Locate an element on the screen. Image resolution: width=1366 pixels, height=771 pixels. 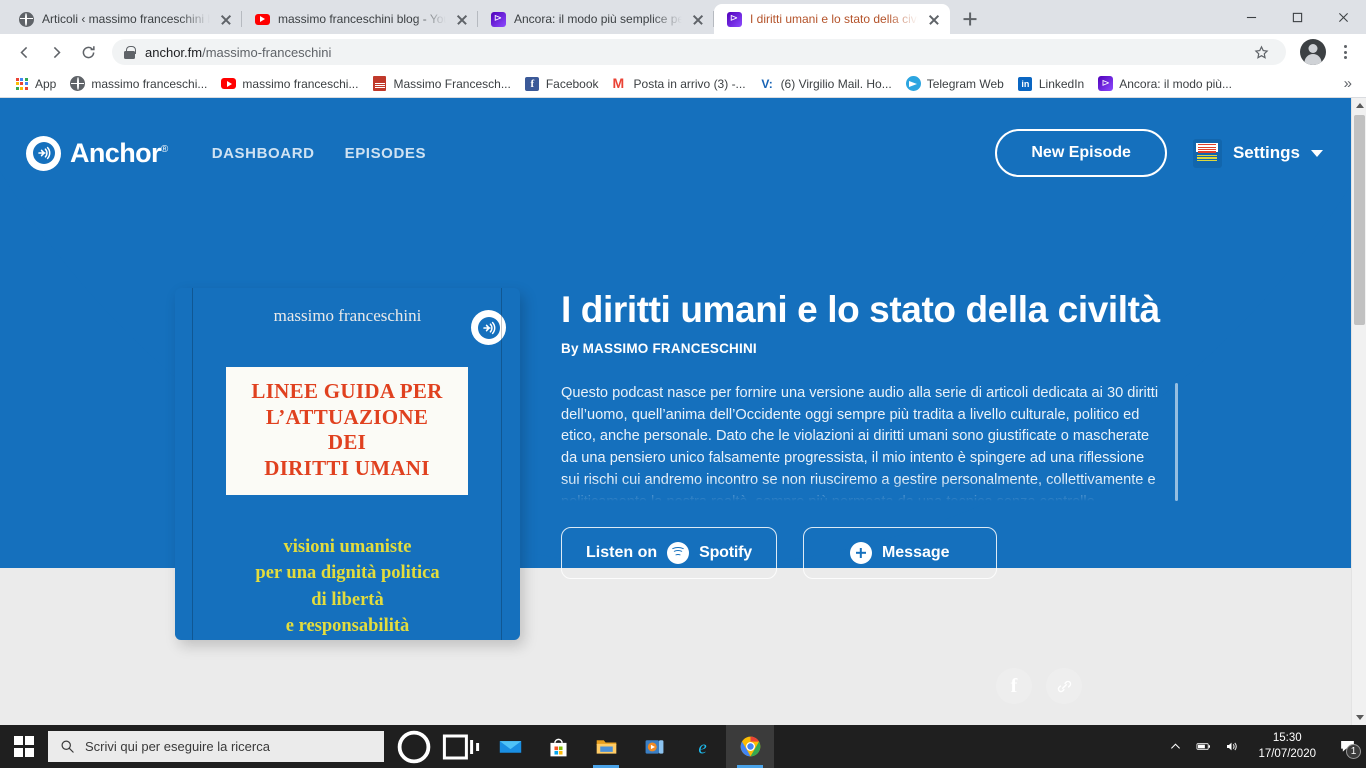
linkedin-icon: in is located at coordinates (1025, 83).